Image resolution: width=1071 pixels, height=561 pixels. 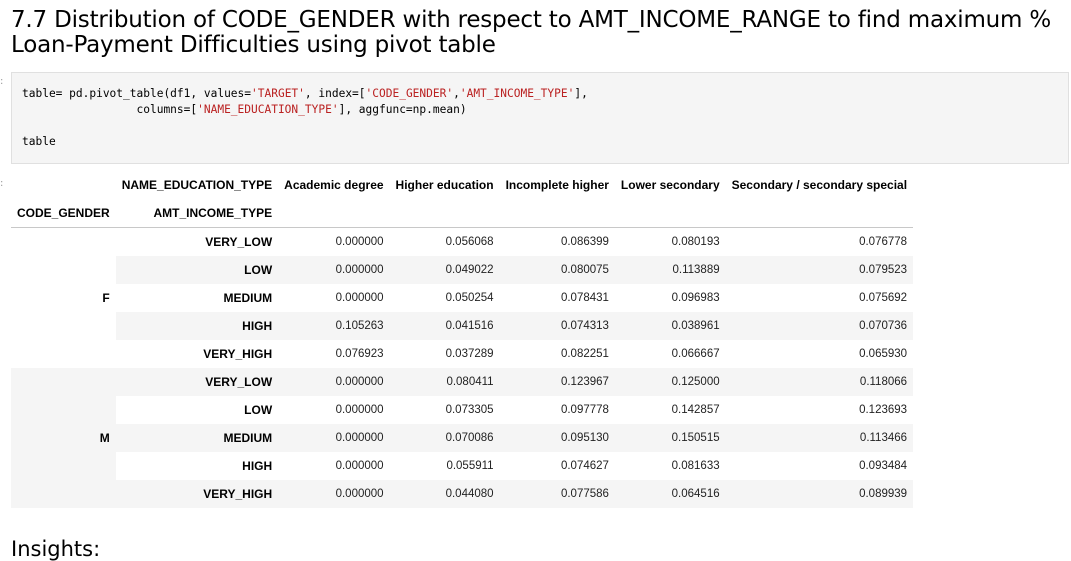 I want to click on value-cell: 0.070736, so click(x=819, y=326).